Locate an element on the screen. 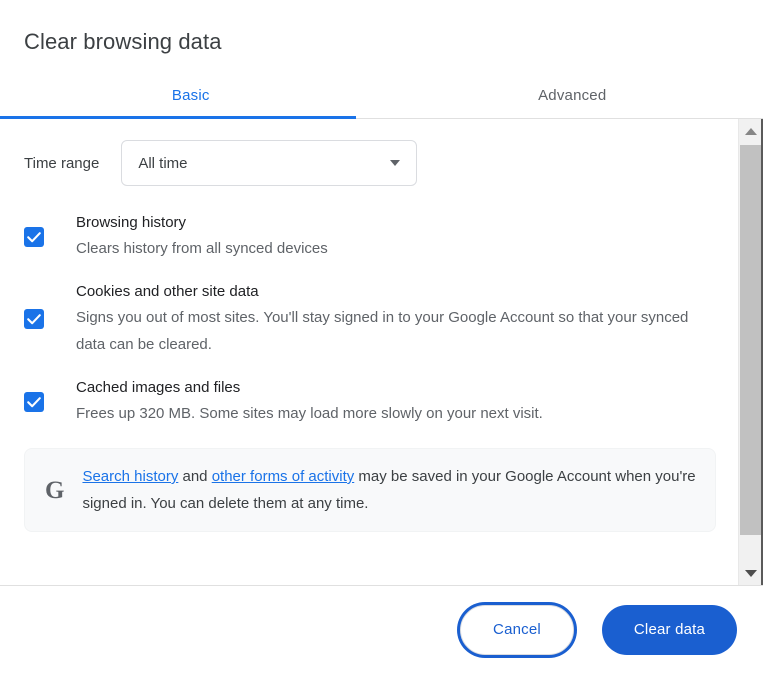 The width and height of the screenshot is (763, 673). option-title: Cookies and other site data is located at coordinates (167, 291).